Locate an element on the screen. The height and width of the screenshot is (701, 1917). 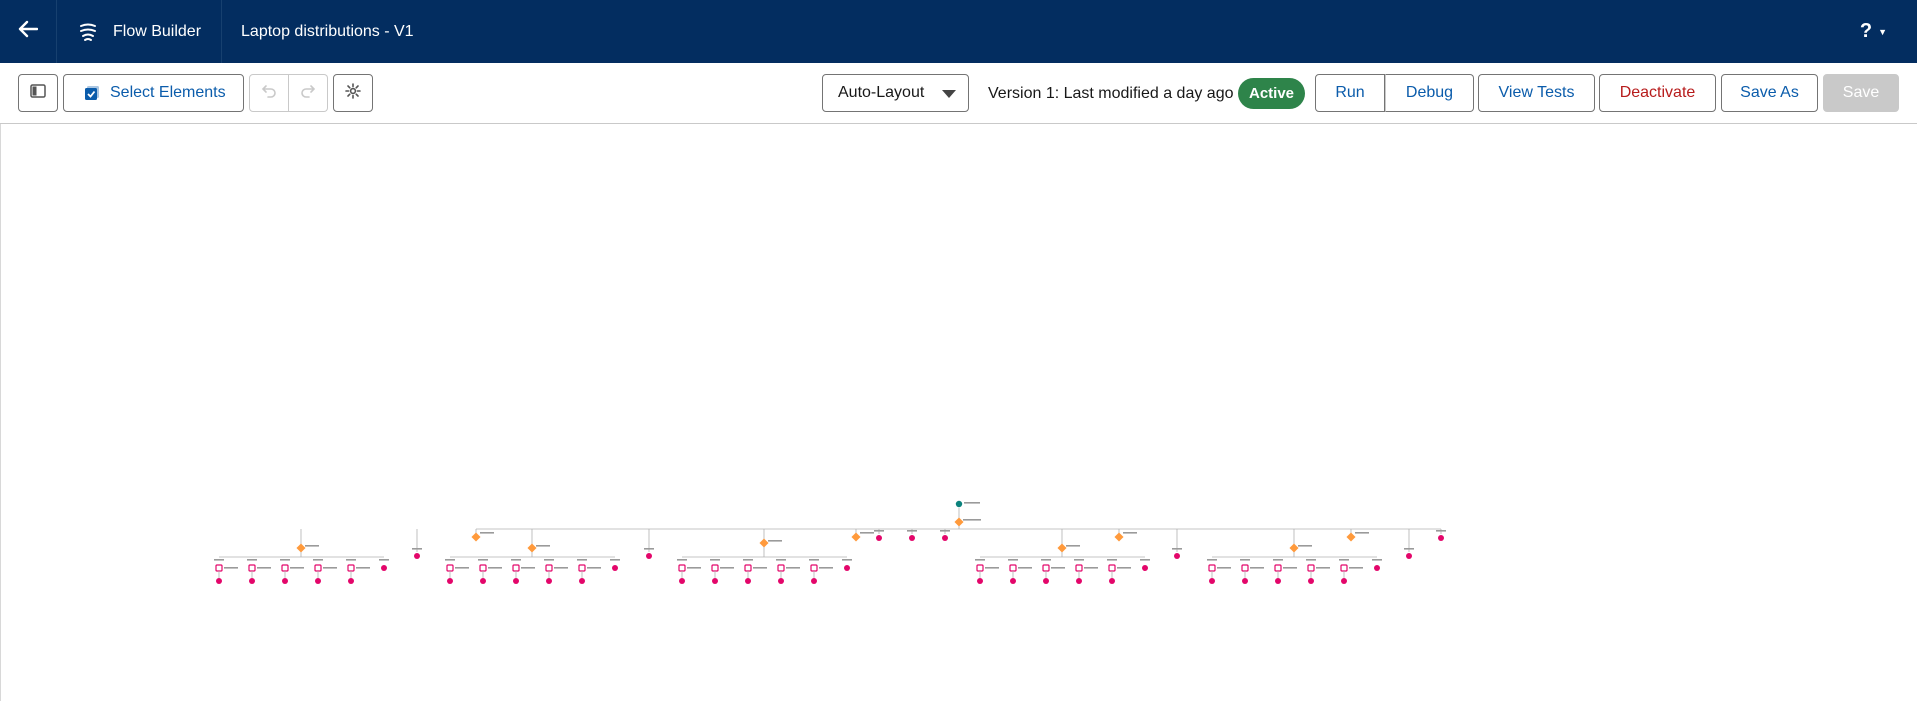
help-menu-button: ? ▼ is located at coordinates (1873, 31).